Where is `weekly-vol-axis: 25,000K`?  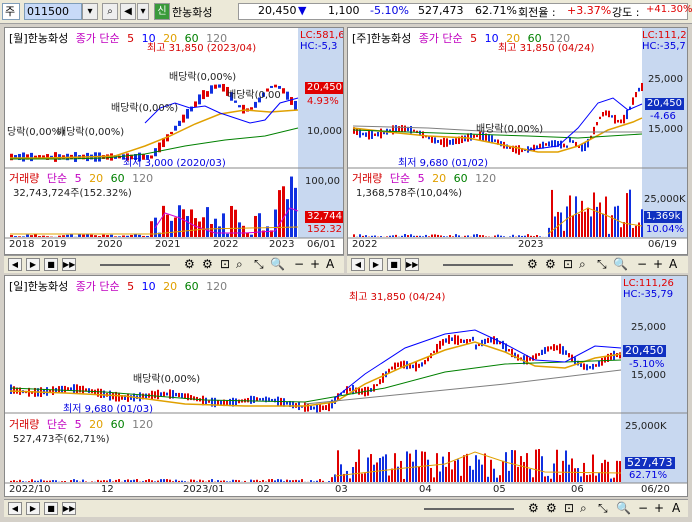
weekly-vol-axis: 25,000K is located at coordinates (665, 199).